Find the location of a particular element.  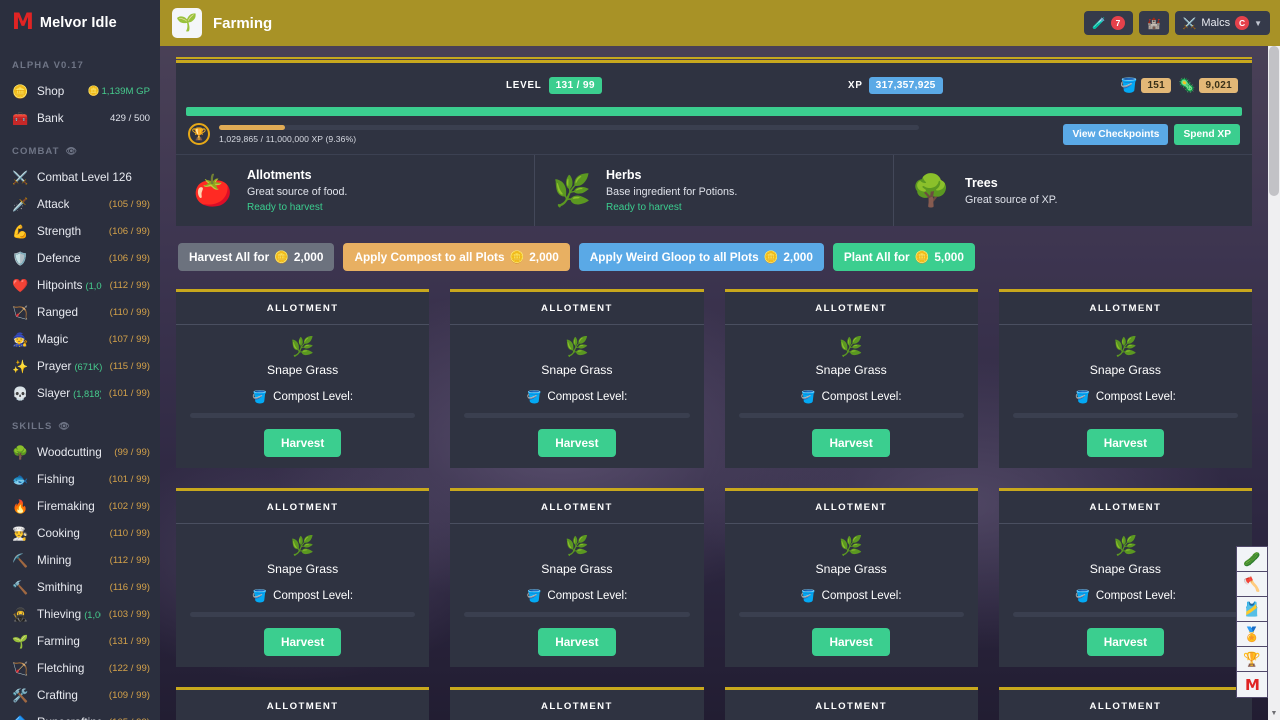

compost-row: 🪣 Compost Level: is located at coordinates (576, 596).